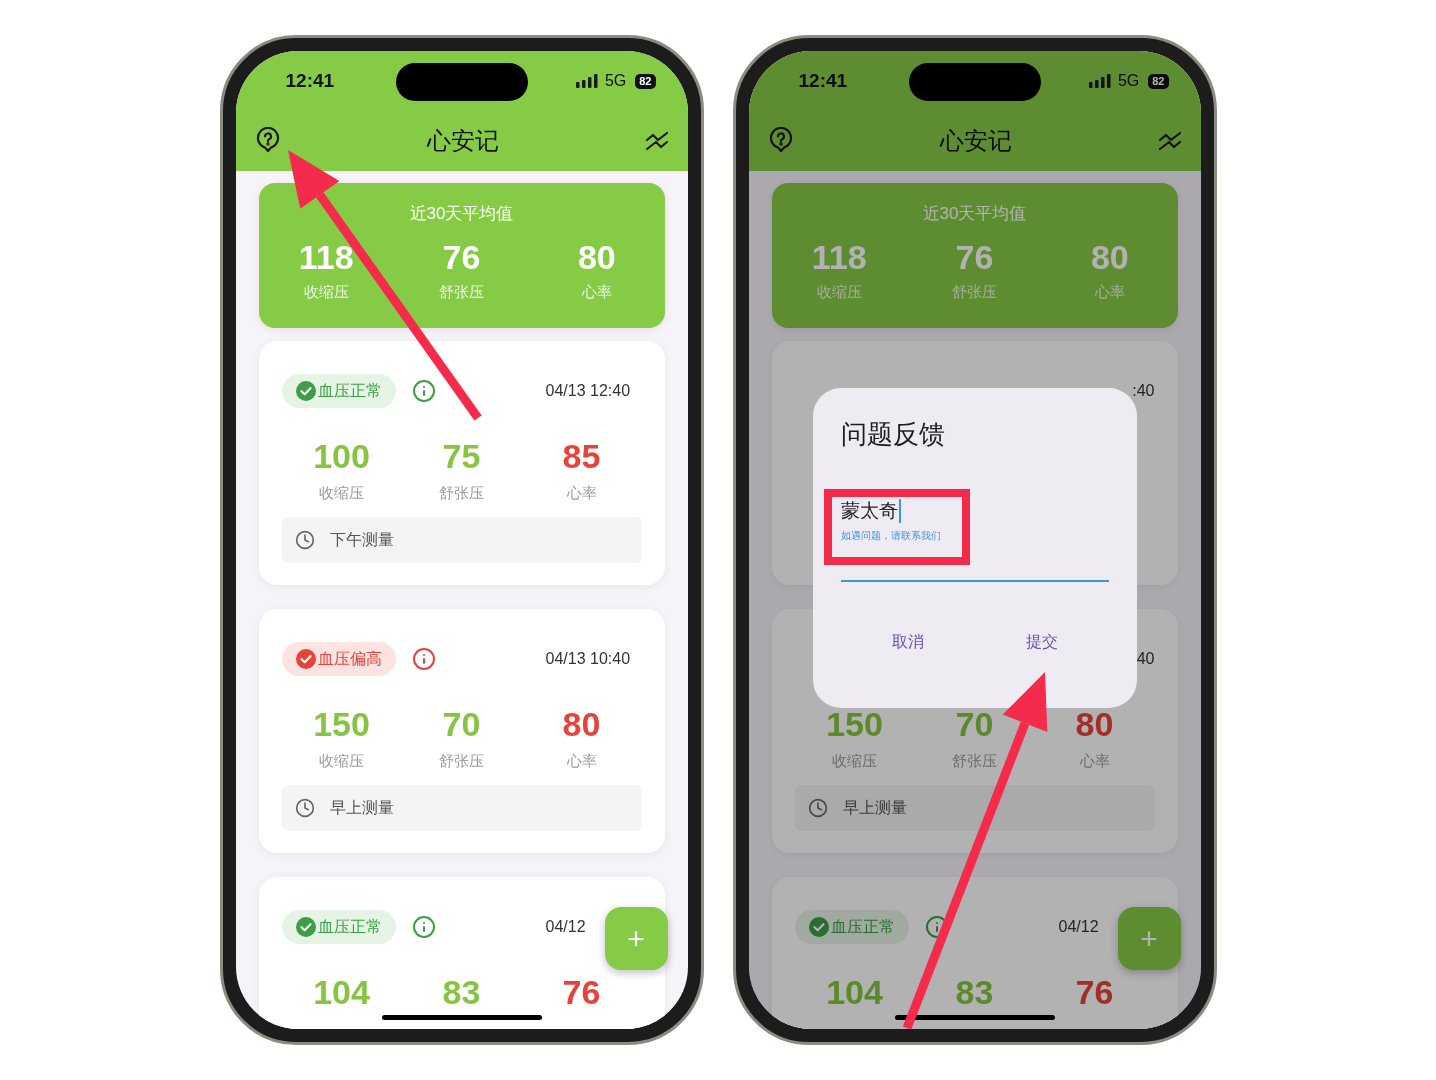  Describe the element at coordinates (361, 539) in the screenshot. I see `note-text: 下午测量` at that location.